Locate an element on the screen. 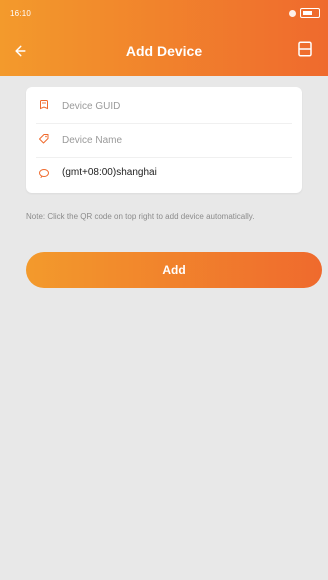 The image size is (328, 580). device-name-row is located at coordinates (164, 140).